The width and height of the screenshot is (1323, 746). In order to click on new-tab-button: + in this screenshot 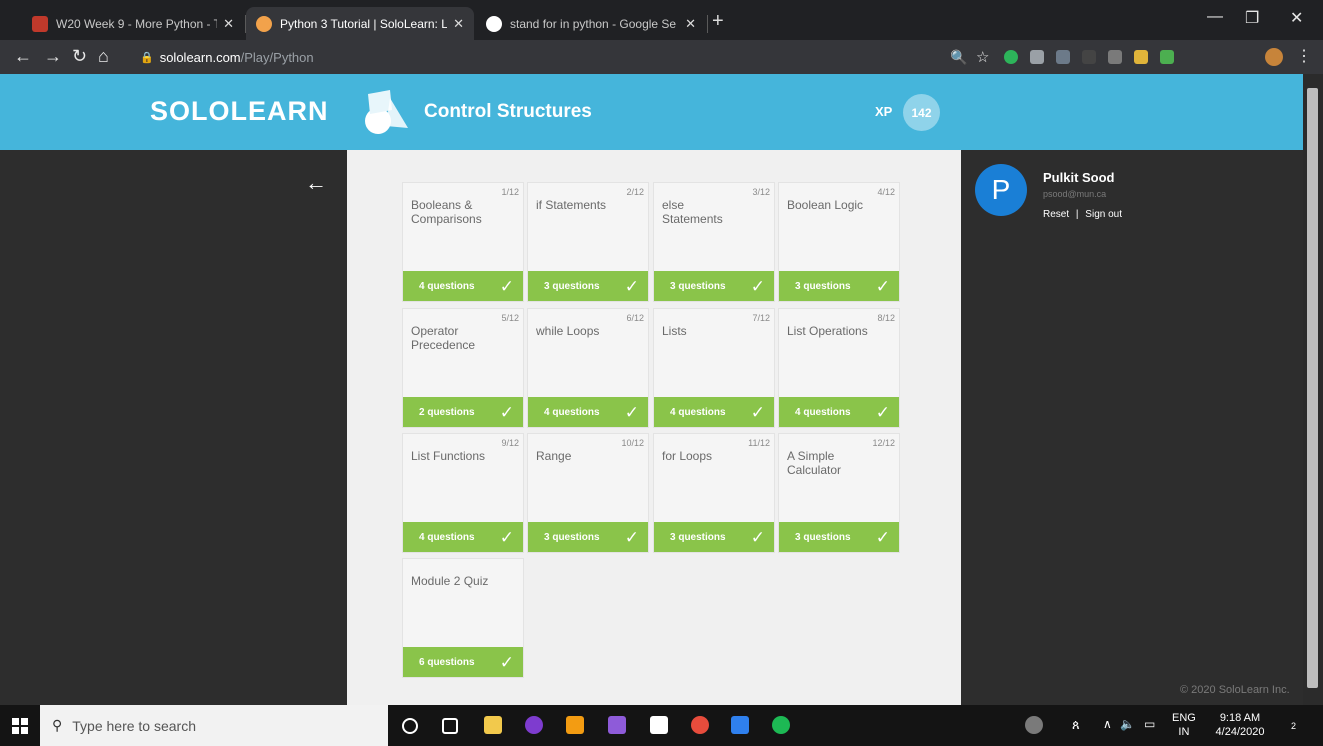, I will do `click(718, 21)`.